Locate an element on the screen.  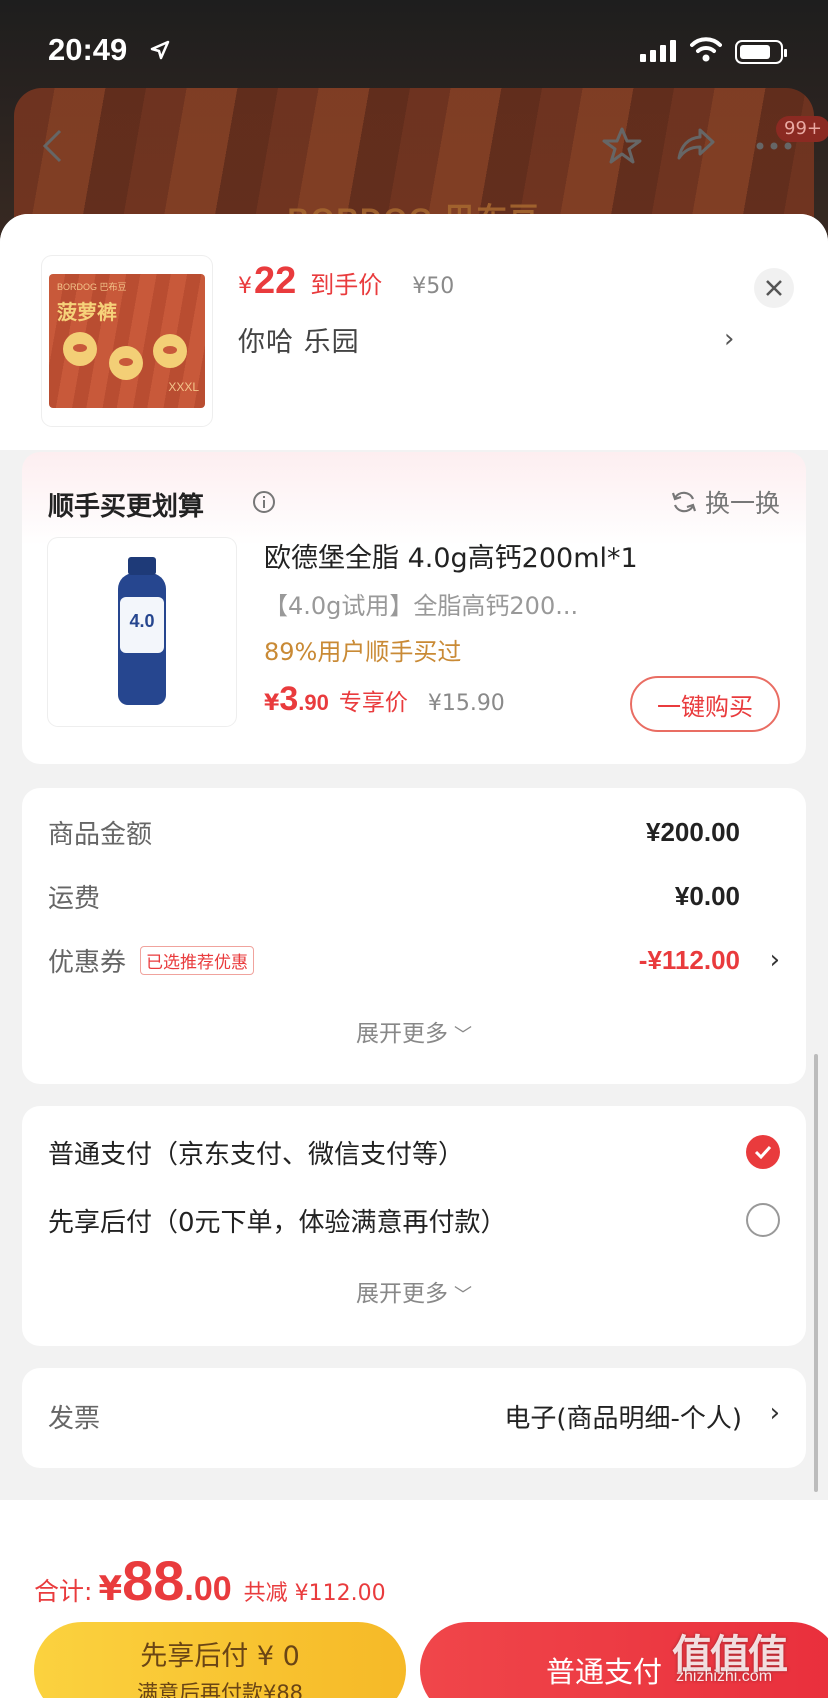
coupon-tag: 已选推荐优惠 is located at coordinates (197, 960).